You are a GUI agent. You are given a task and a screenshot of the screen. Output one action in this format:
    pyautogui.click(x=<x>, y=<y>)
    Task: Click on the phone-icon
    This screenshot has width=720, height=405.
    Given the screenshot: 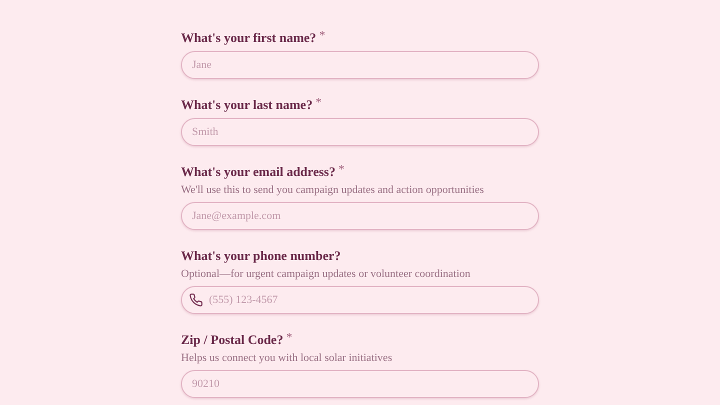 What is the action you would take?
    pyautogui.click(x=196, y=300)
    